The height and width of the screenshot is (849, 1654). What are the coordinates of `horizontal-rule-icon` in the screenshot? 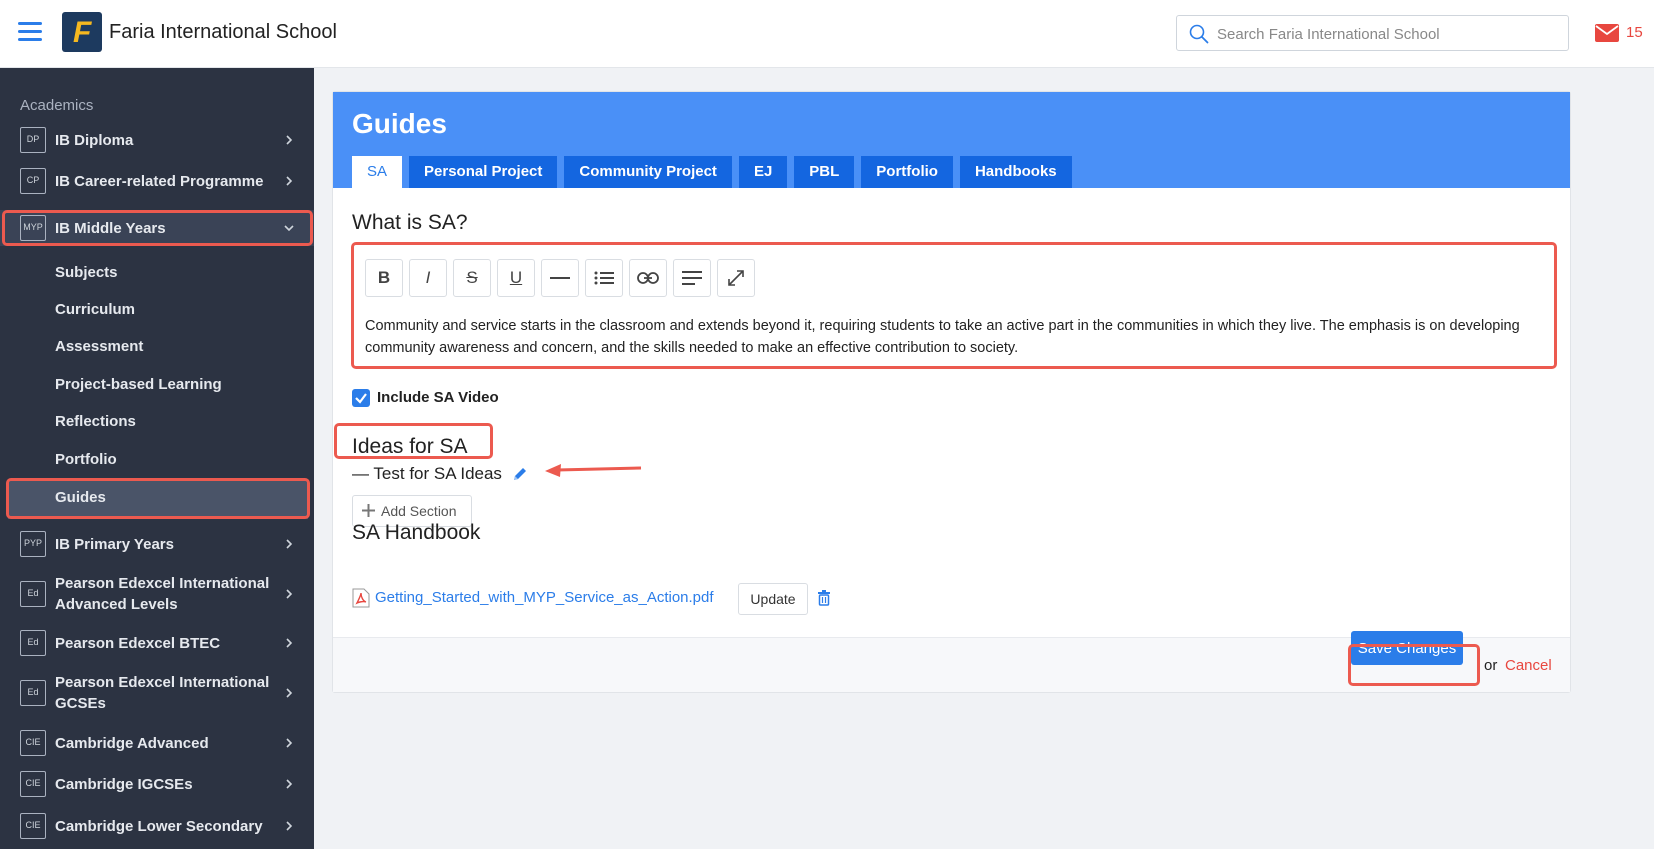 It's located at (560, 278).